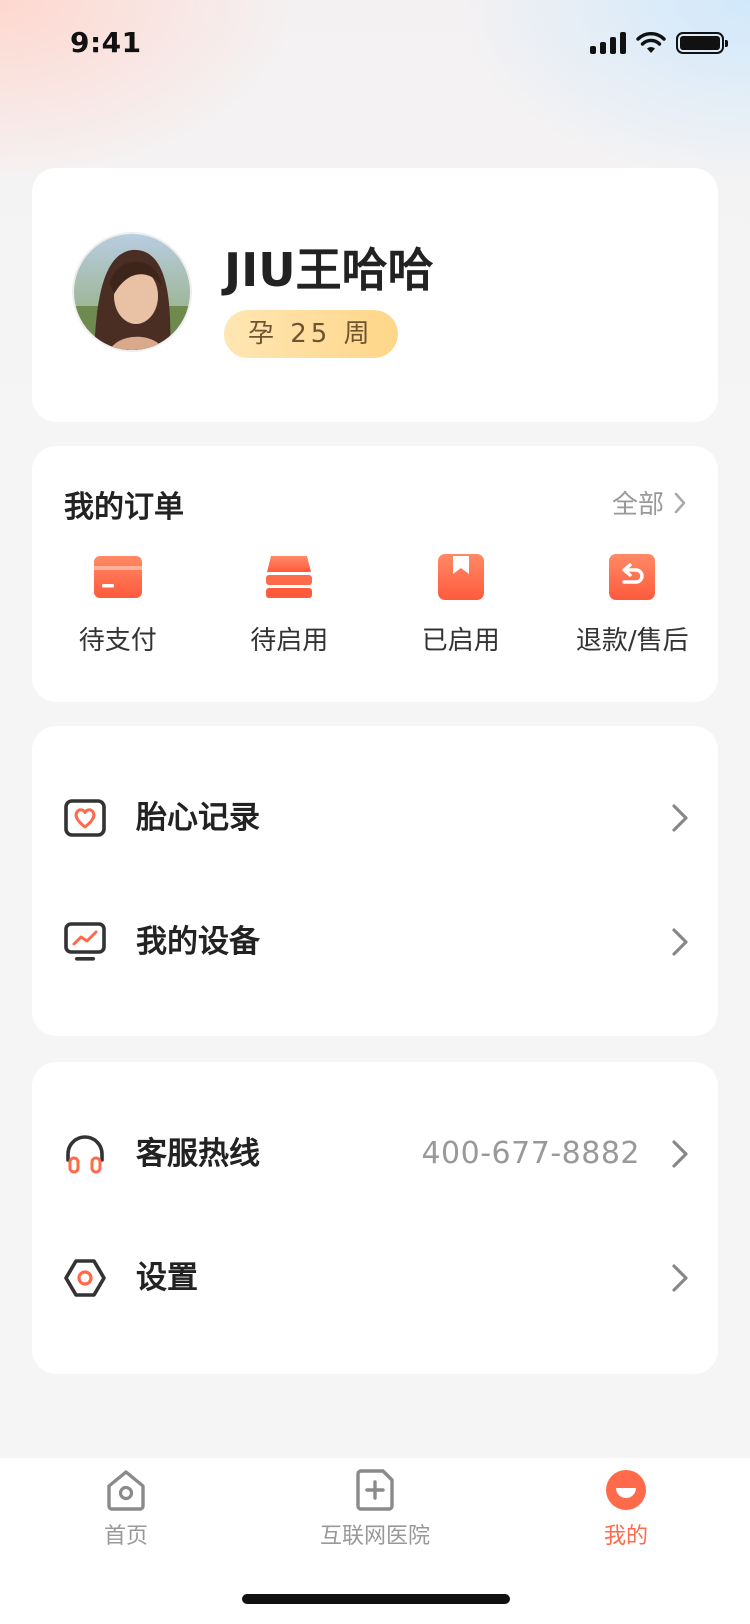 The height and width of the screenshot is (1624, 750). Describe the element at coordinates (329, 270) in the screenshot. I see `user-name: JIU王哈哈` at that location.